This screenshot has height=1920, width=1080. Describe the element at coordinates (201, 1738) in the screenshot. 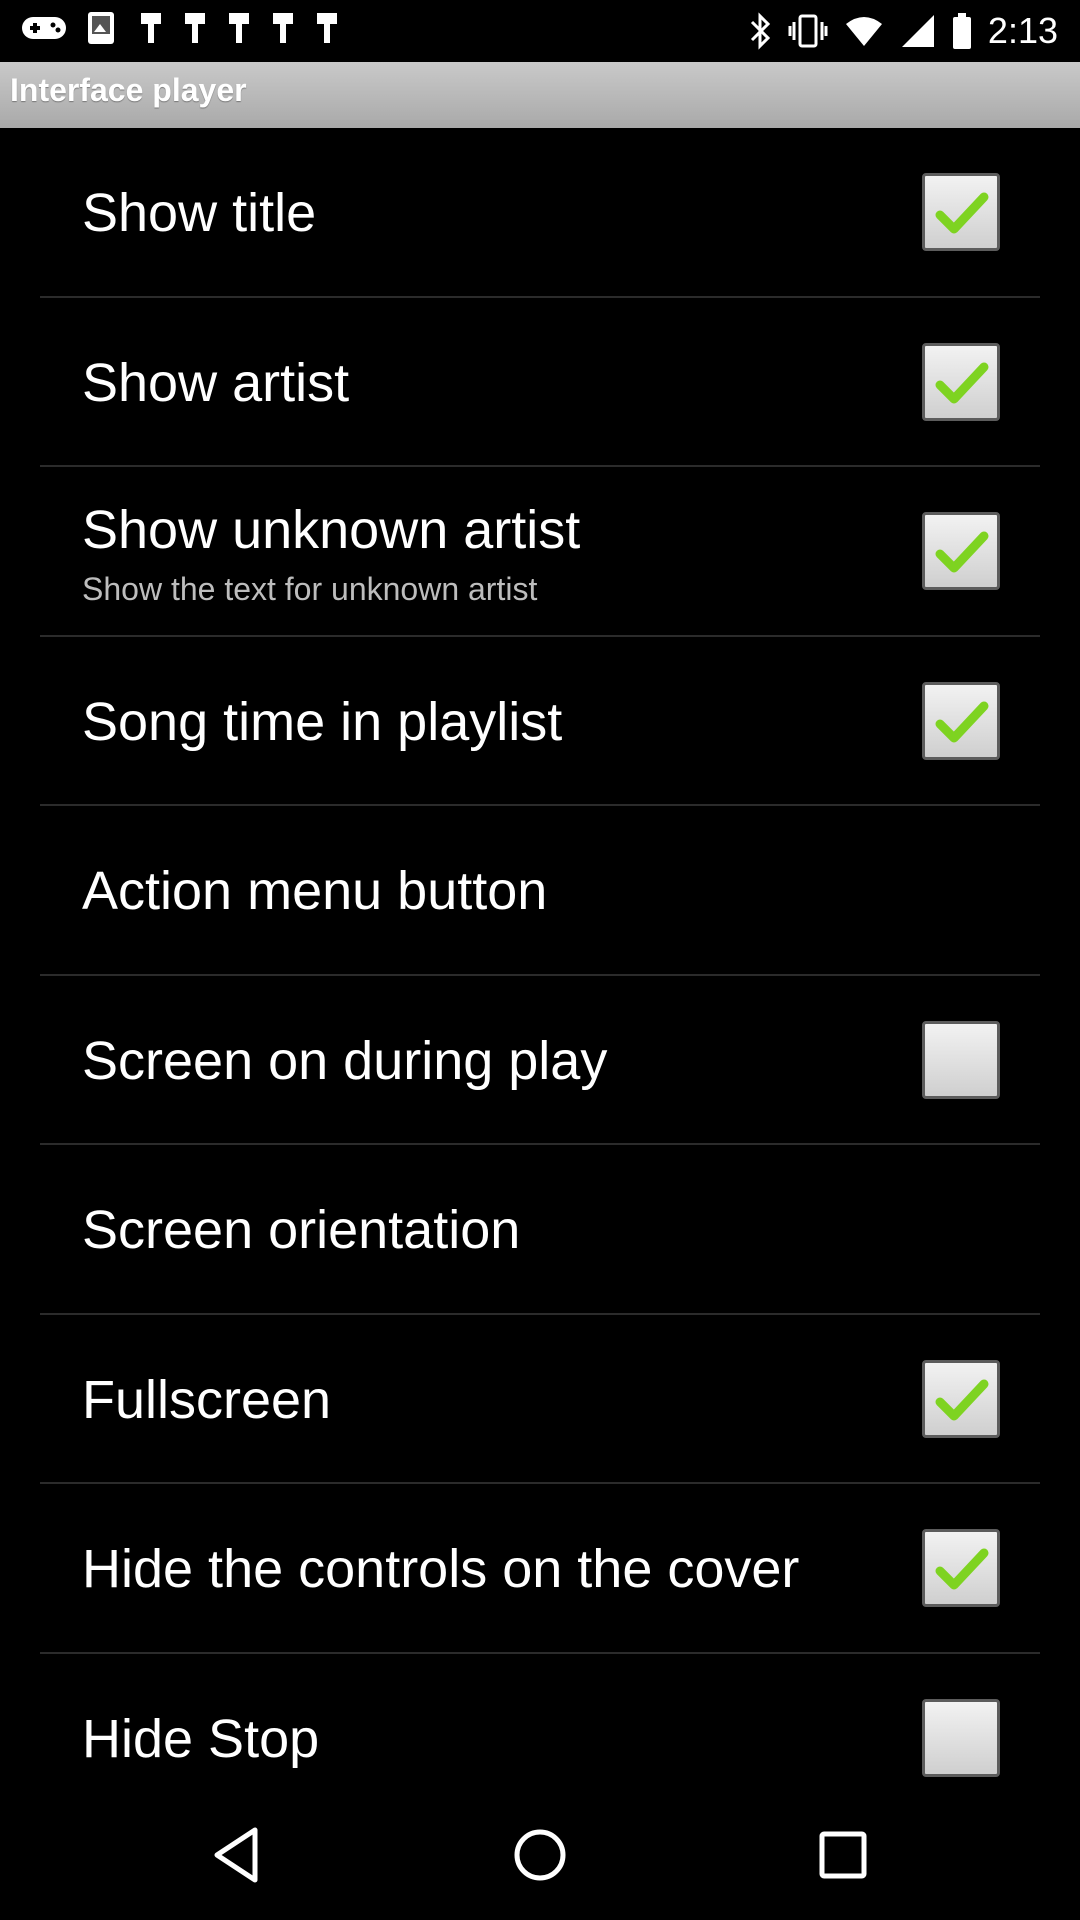

I see `setting-label: Hide Stop` at that location.